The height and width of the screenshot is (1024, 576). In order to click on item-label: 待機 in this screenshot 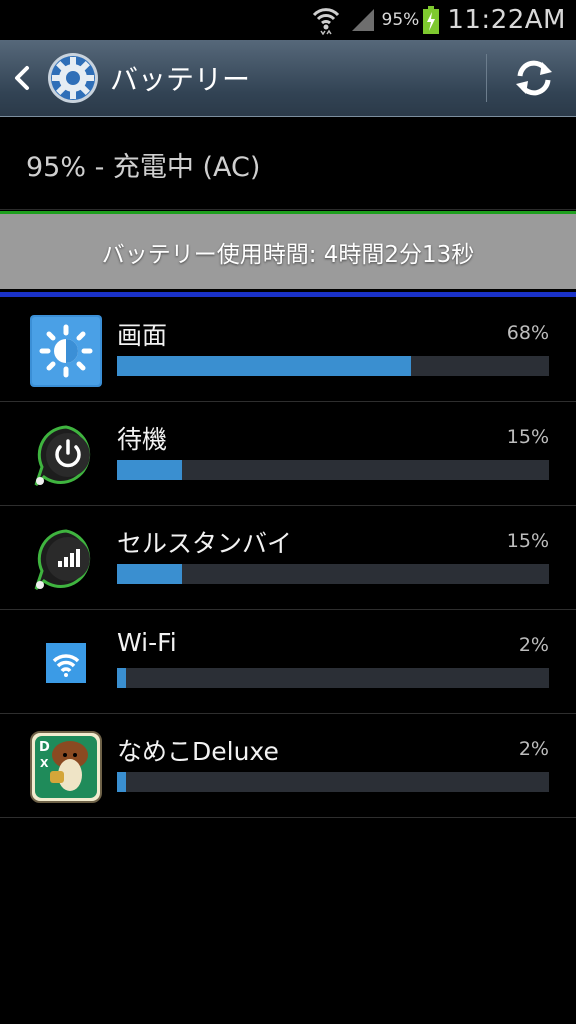, I will do `click(142, 439)`.